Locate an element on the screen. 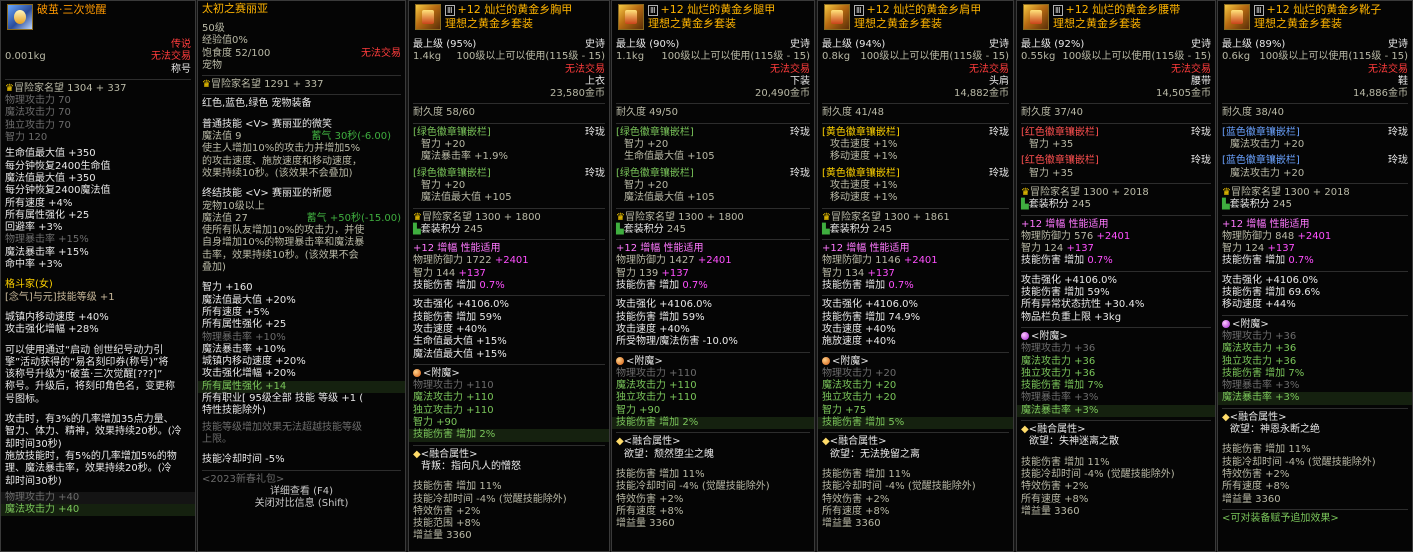 The height and width of the screenshot is (552, 1413). enchant-stat: 魔法攻击力 +36 is located at coordinates (1058, 361).